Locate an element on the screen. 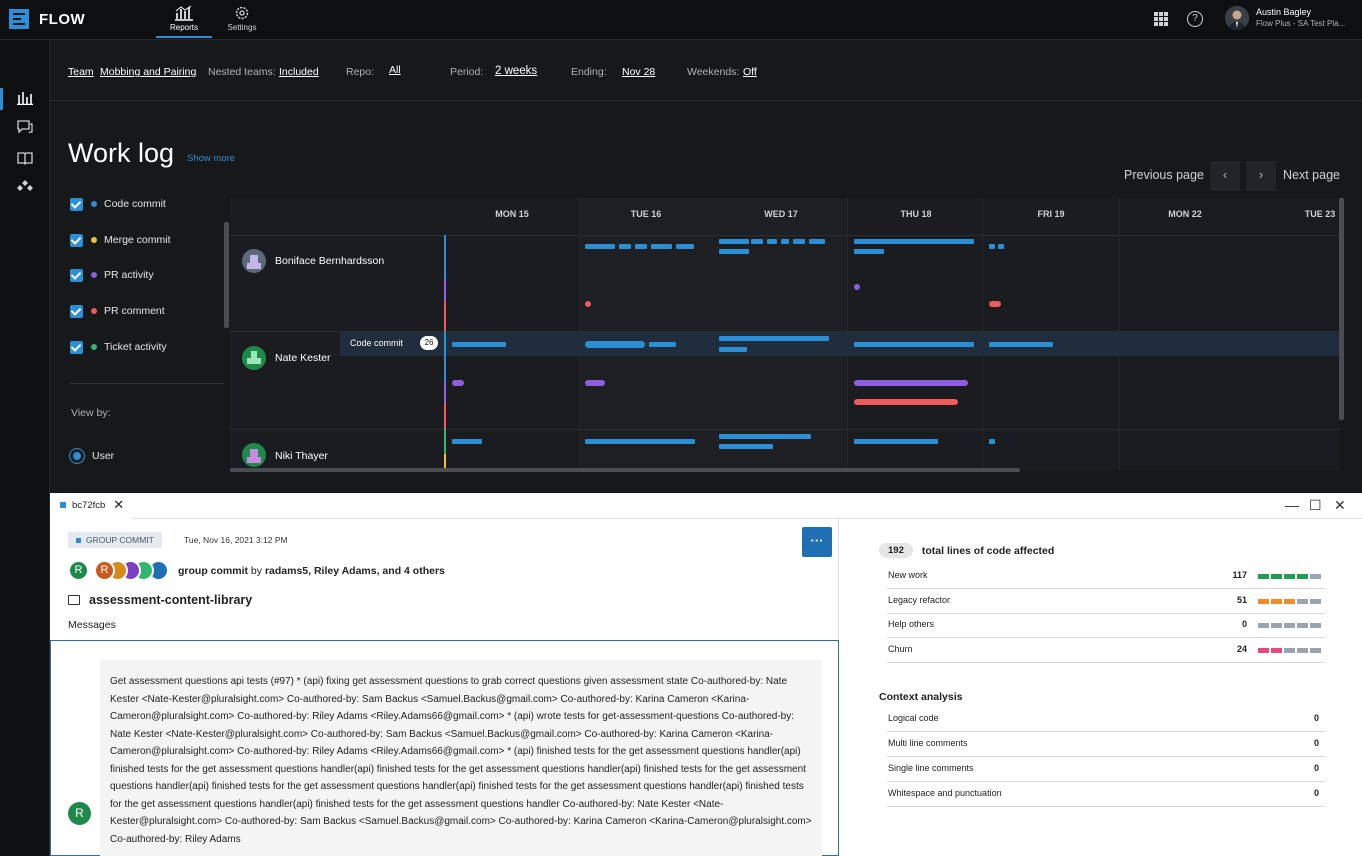 This screenshot has height=856, width=1362. period-filter: 2 weeks is located at coordinates (516, 71).